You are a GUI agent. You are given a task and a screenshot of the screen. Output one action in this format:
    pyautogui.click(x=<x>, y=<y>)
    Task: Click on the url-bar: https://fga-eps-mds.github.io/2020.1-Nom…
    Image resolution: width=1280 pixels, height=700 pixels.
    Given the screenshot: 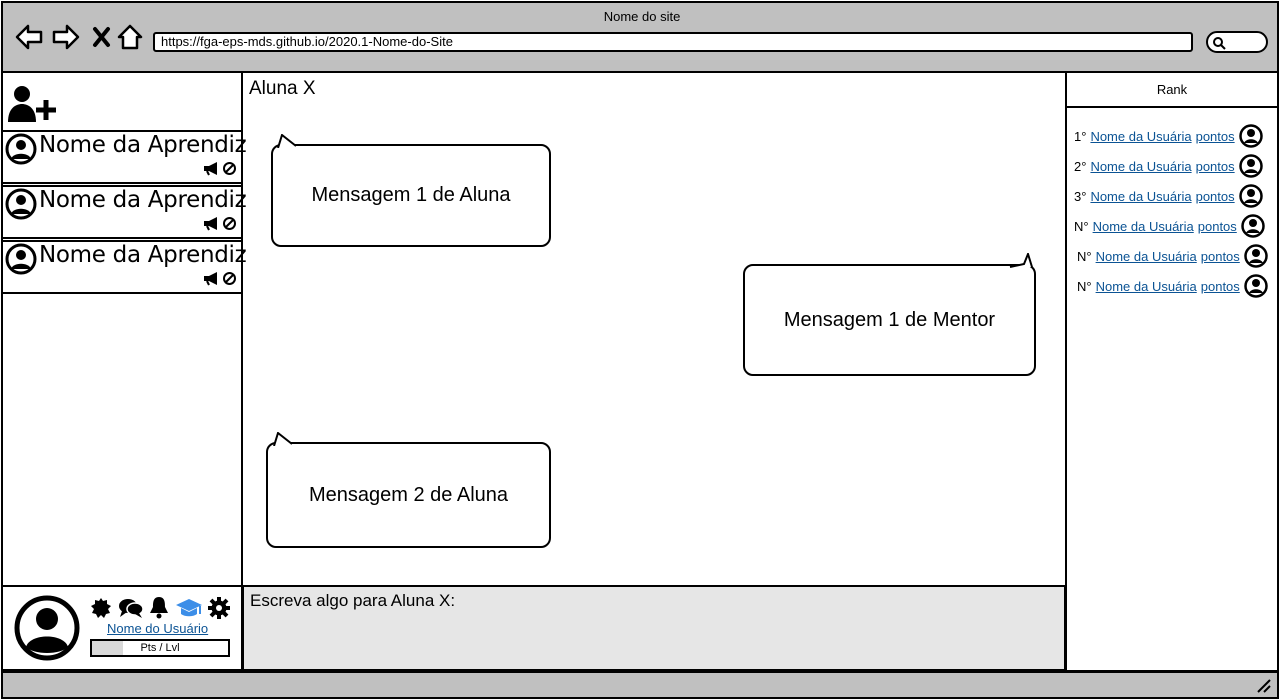 What is the action you would take?
    pyautogui.click(x=673, y=42)
    